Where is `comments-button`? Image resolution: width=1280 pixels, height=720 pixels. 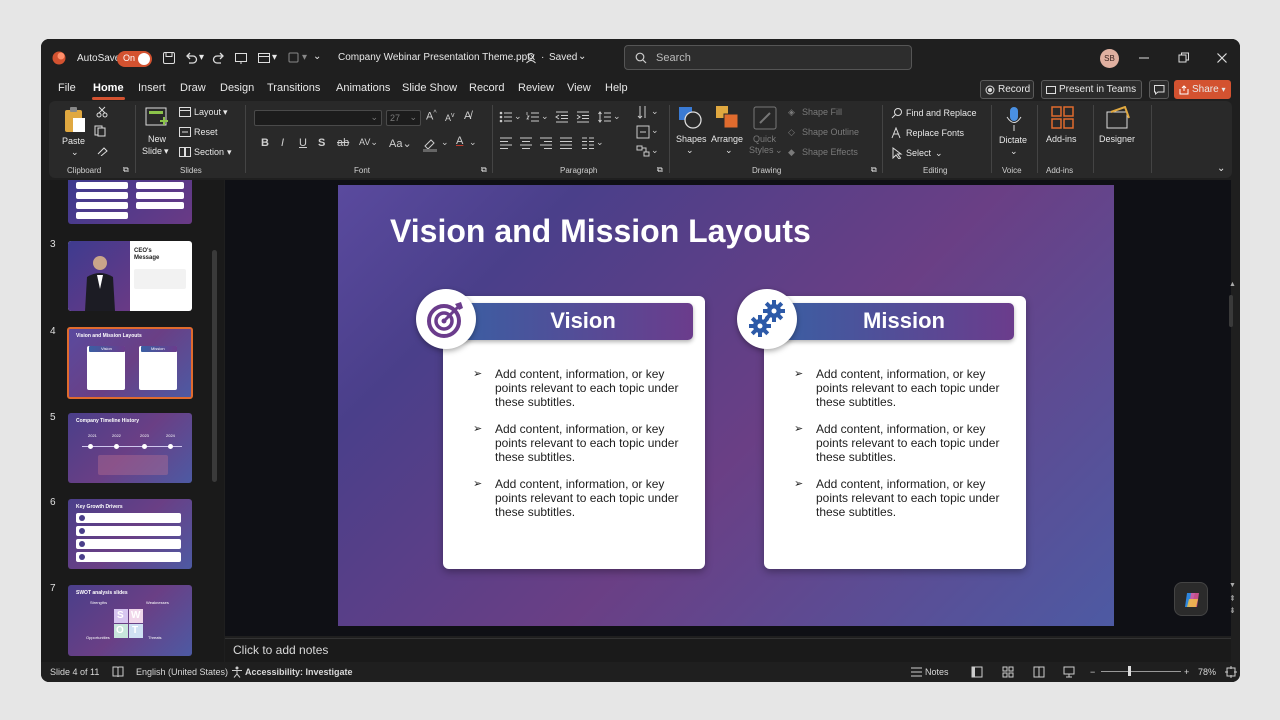 comments-button is located at coordinates (1159, 89).